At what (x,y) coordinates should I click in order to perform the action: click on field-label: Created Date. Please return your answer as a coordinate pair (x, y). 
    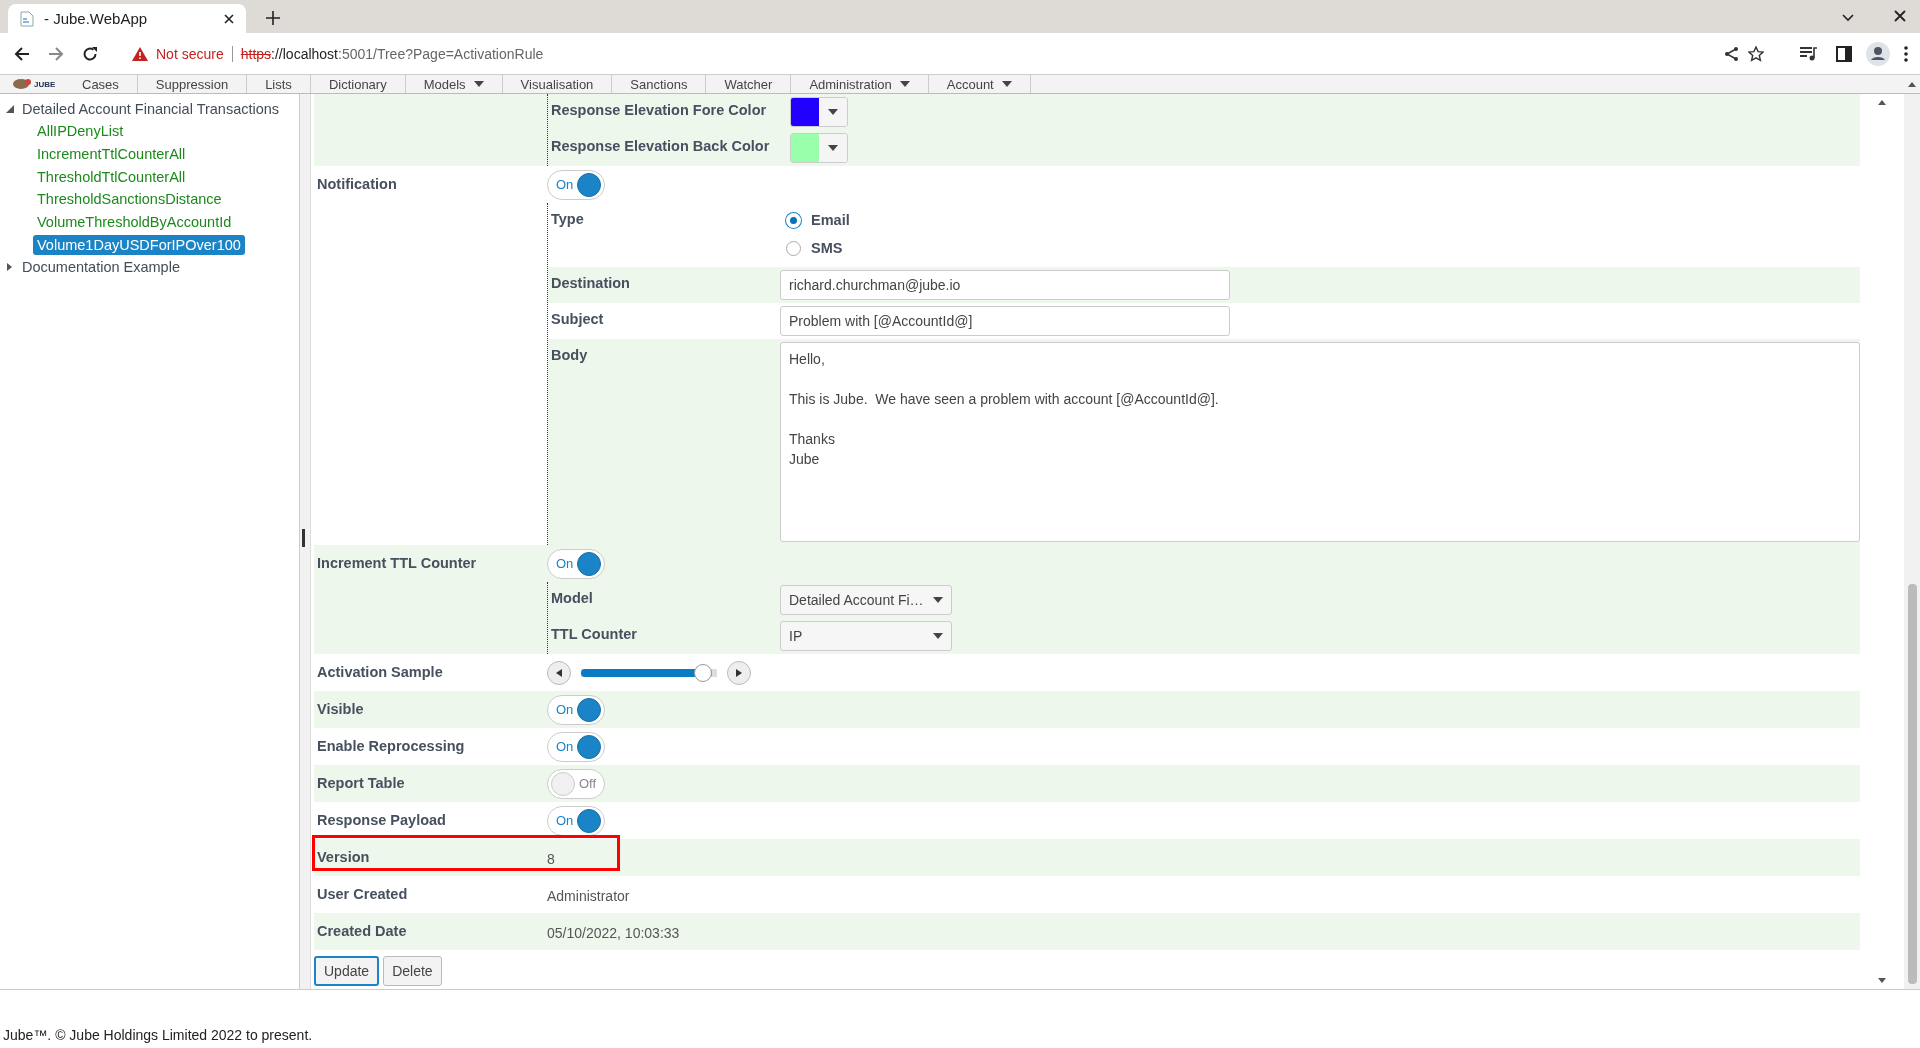
    Looking at the image, I should click on (362, 931).